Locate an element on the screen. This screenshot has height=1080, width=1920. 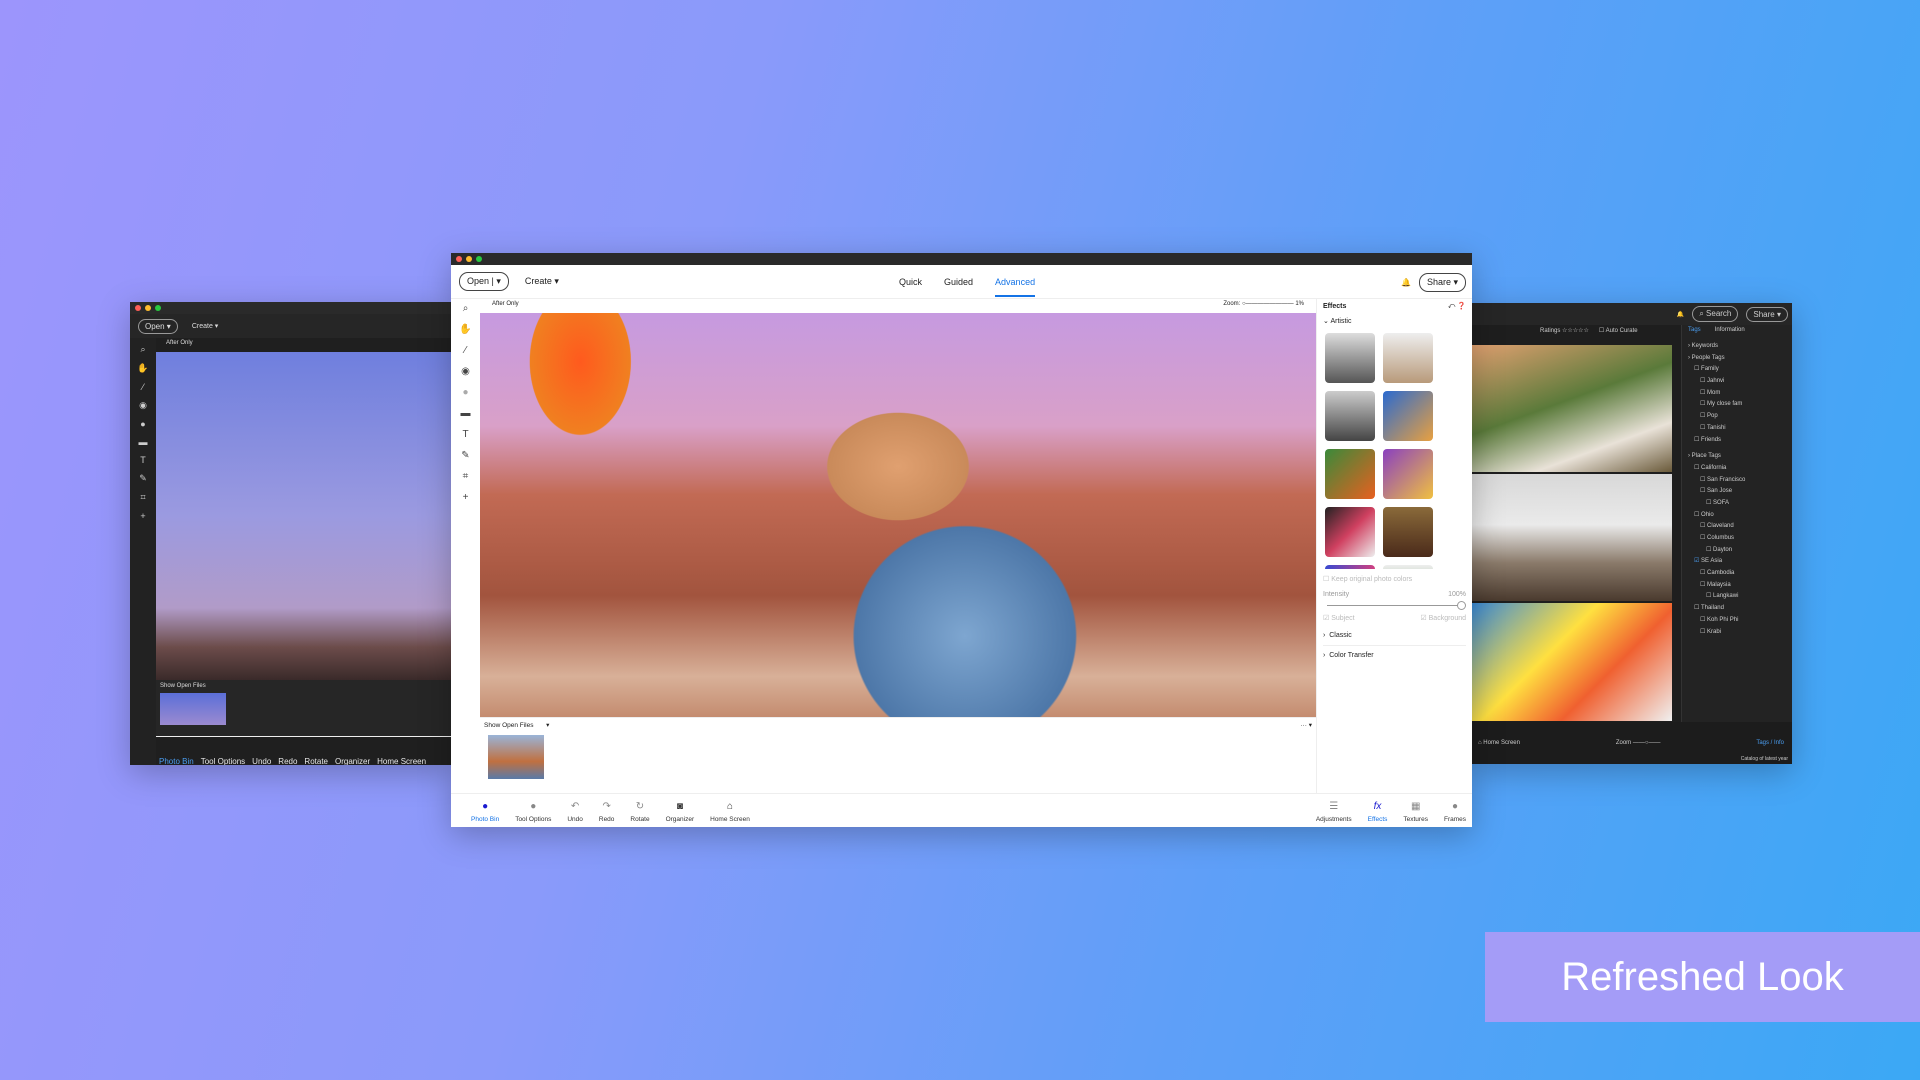
tab-advanced: Advanced is located at coordinates (1015, 282).